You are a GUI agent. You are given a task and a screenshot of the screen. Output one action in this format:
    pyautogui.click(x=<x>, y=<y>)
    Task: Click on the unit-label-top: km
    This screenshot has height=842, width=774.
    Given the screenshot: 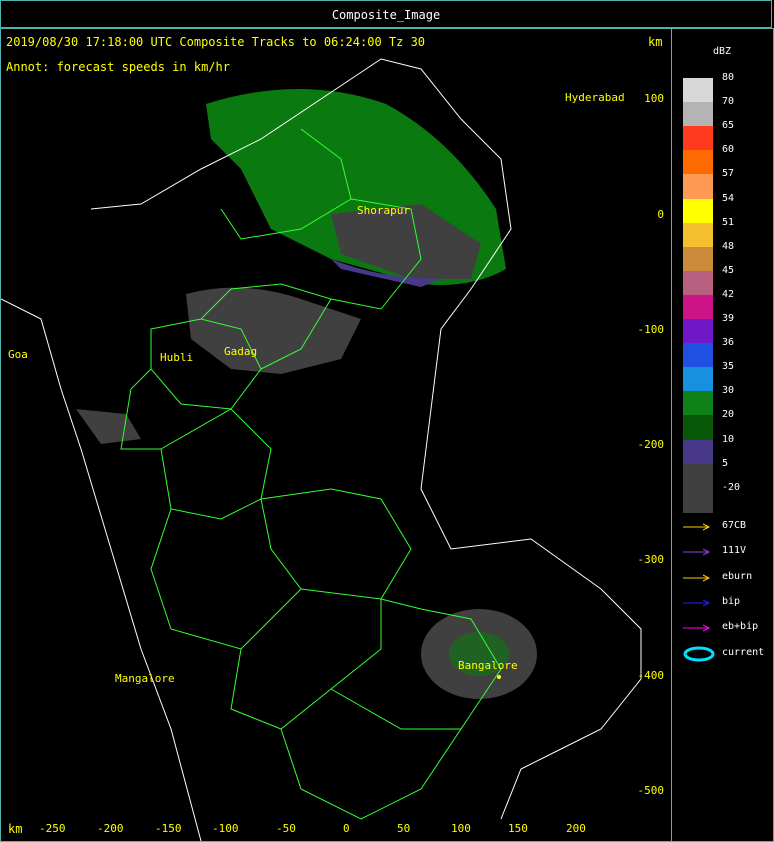 What is the action you would take?
    pyautogui.click(x=655, y=42)
    